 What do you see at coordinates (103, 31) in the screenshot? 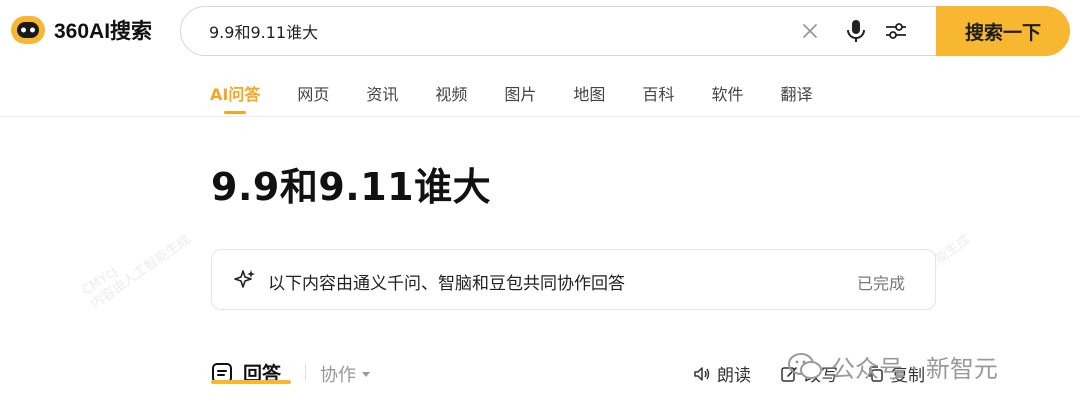
I see `logo-text: 360AI搜索` at bounding box center [103, 31].